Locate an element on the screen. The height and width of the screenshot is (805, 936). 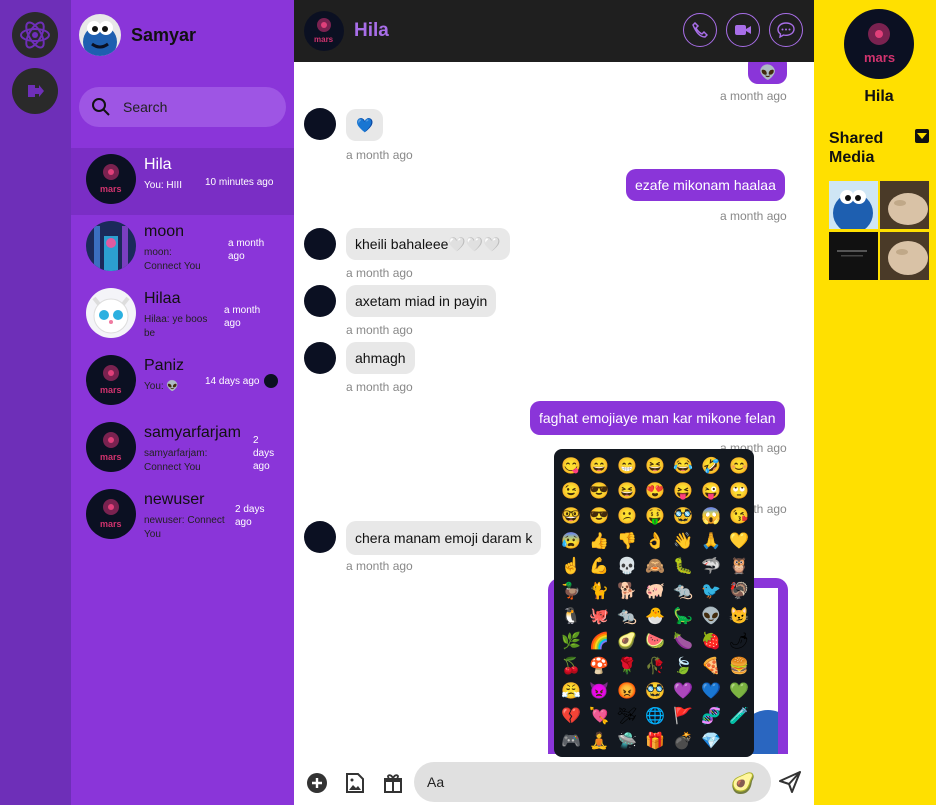
emoji-option: 🌹 is located at coordinates (627, 666).